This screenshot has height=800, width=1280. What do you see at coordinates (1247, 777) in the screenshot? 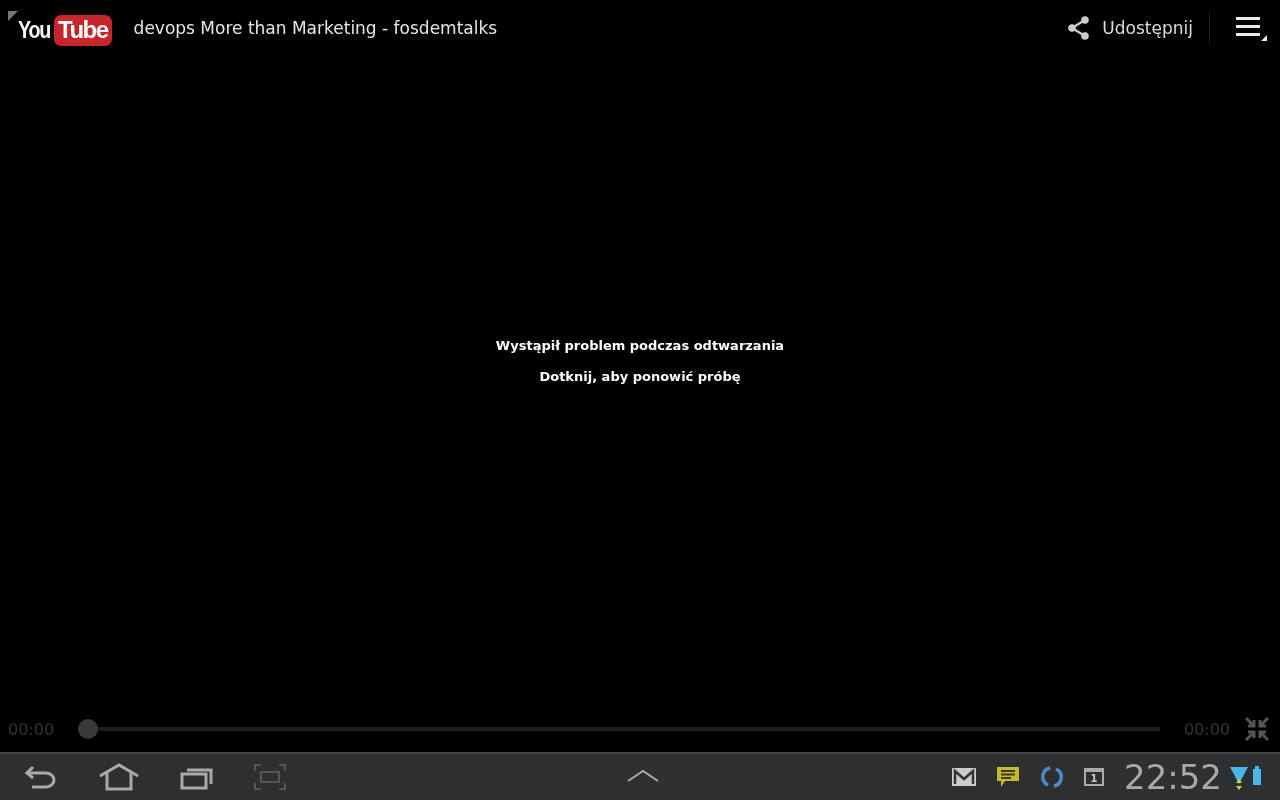
I see `wifi-battery-icon` at bounding box center [1247, 777].